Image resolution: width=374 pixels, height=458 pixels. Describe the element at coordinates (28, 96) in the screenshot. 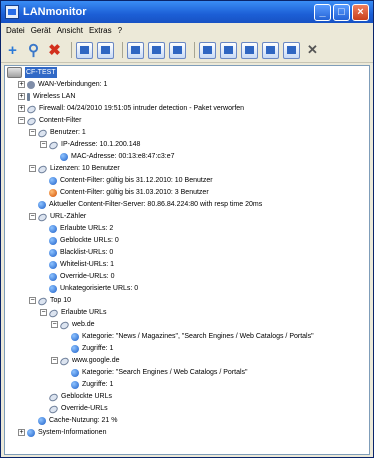

I see `wireless-icon` at that location.